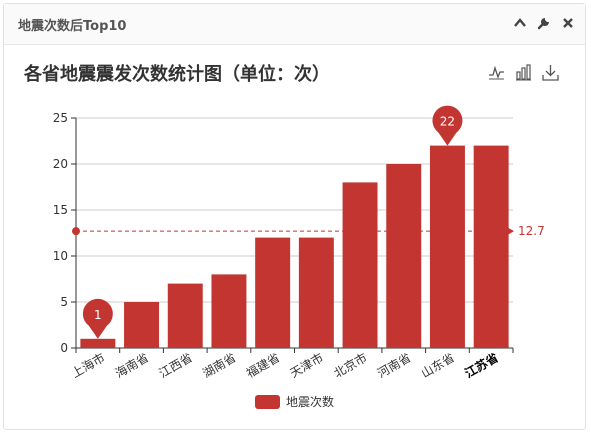 The width and height of the screenshot is (591, 435). Describe the element at coordinates (60, 164) in the screenshot. I see `y-tick-label: 20` at that location.